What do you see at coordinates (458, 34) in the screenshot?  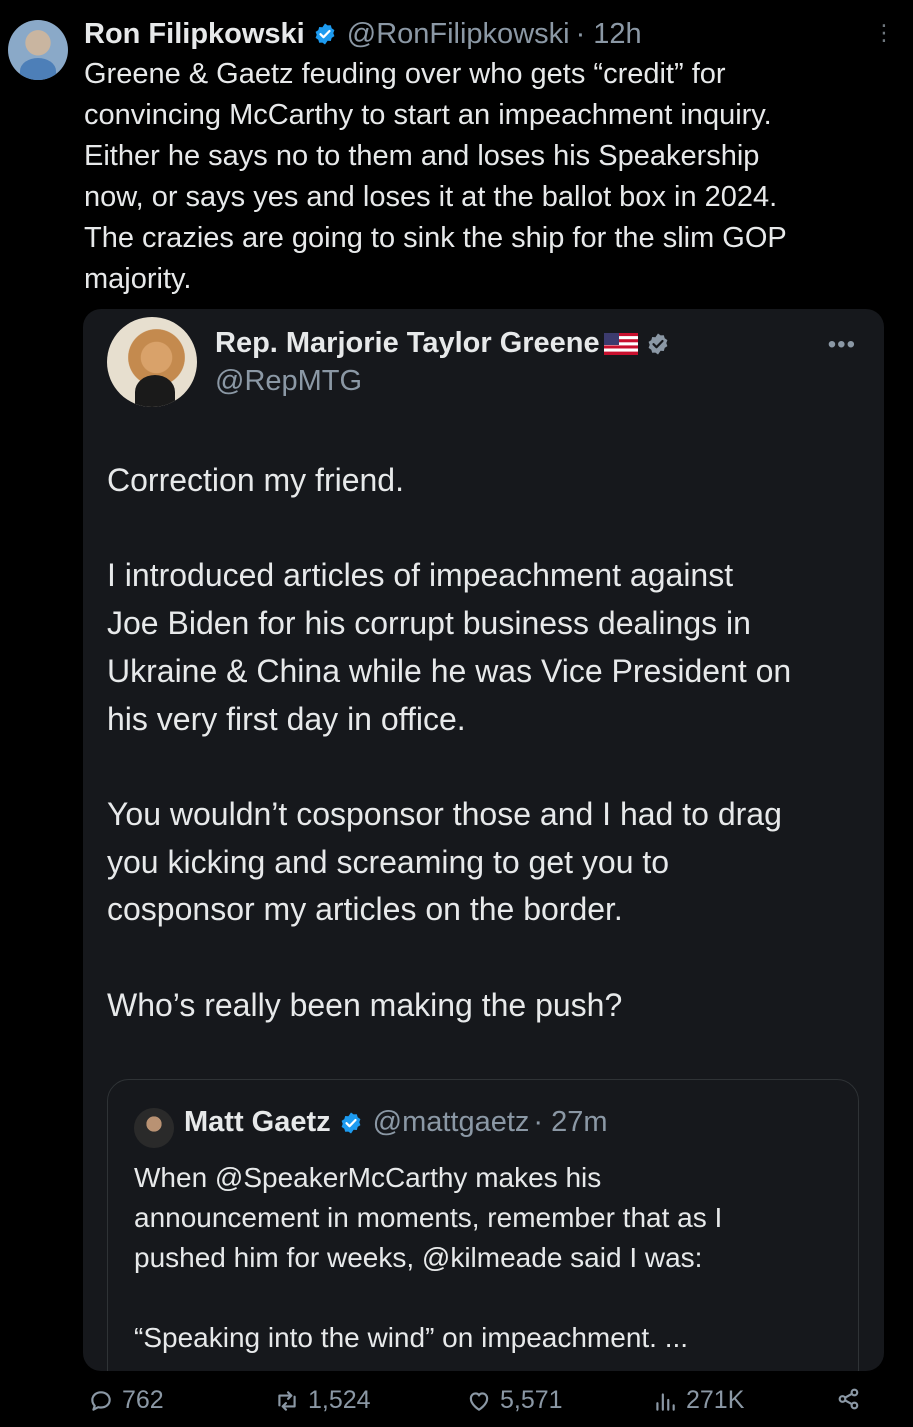 I see `author-handle: @RonFilipkowski` at bounding box center [458, 34].